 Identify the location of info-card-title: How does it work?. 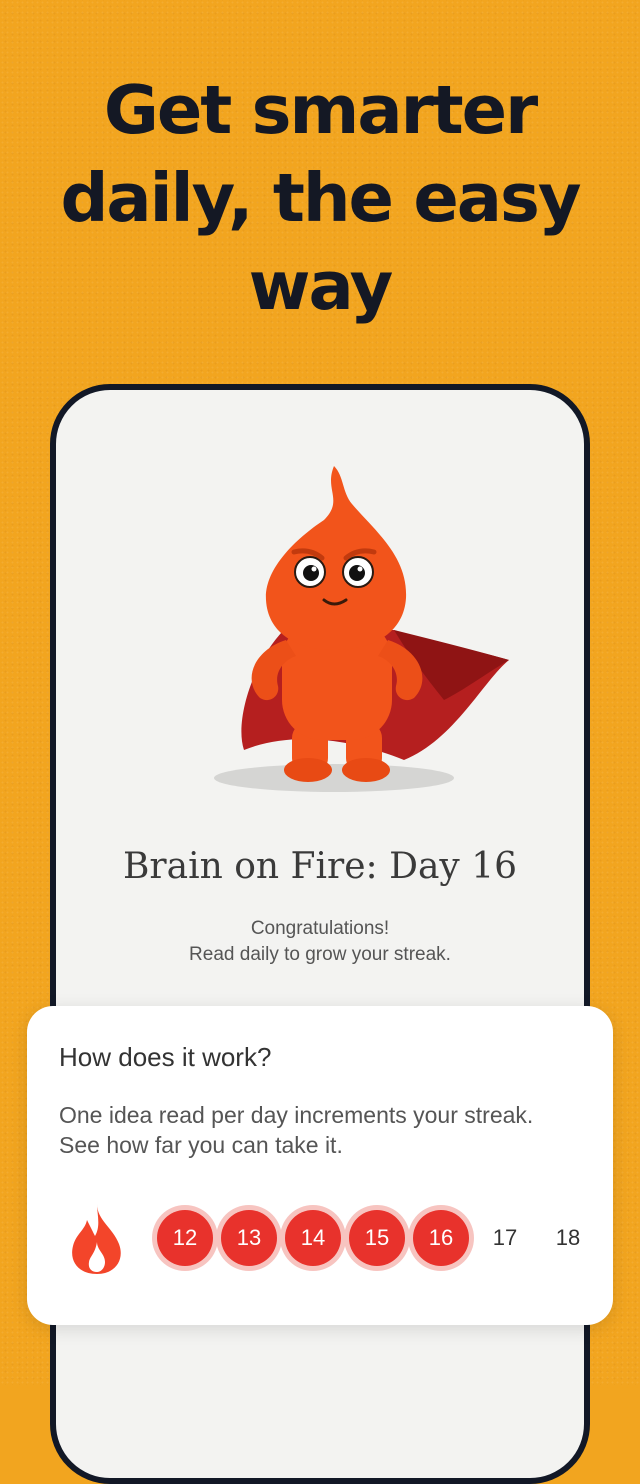
(165, 1057).